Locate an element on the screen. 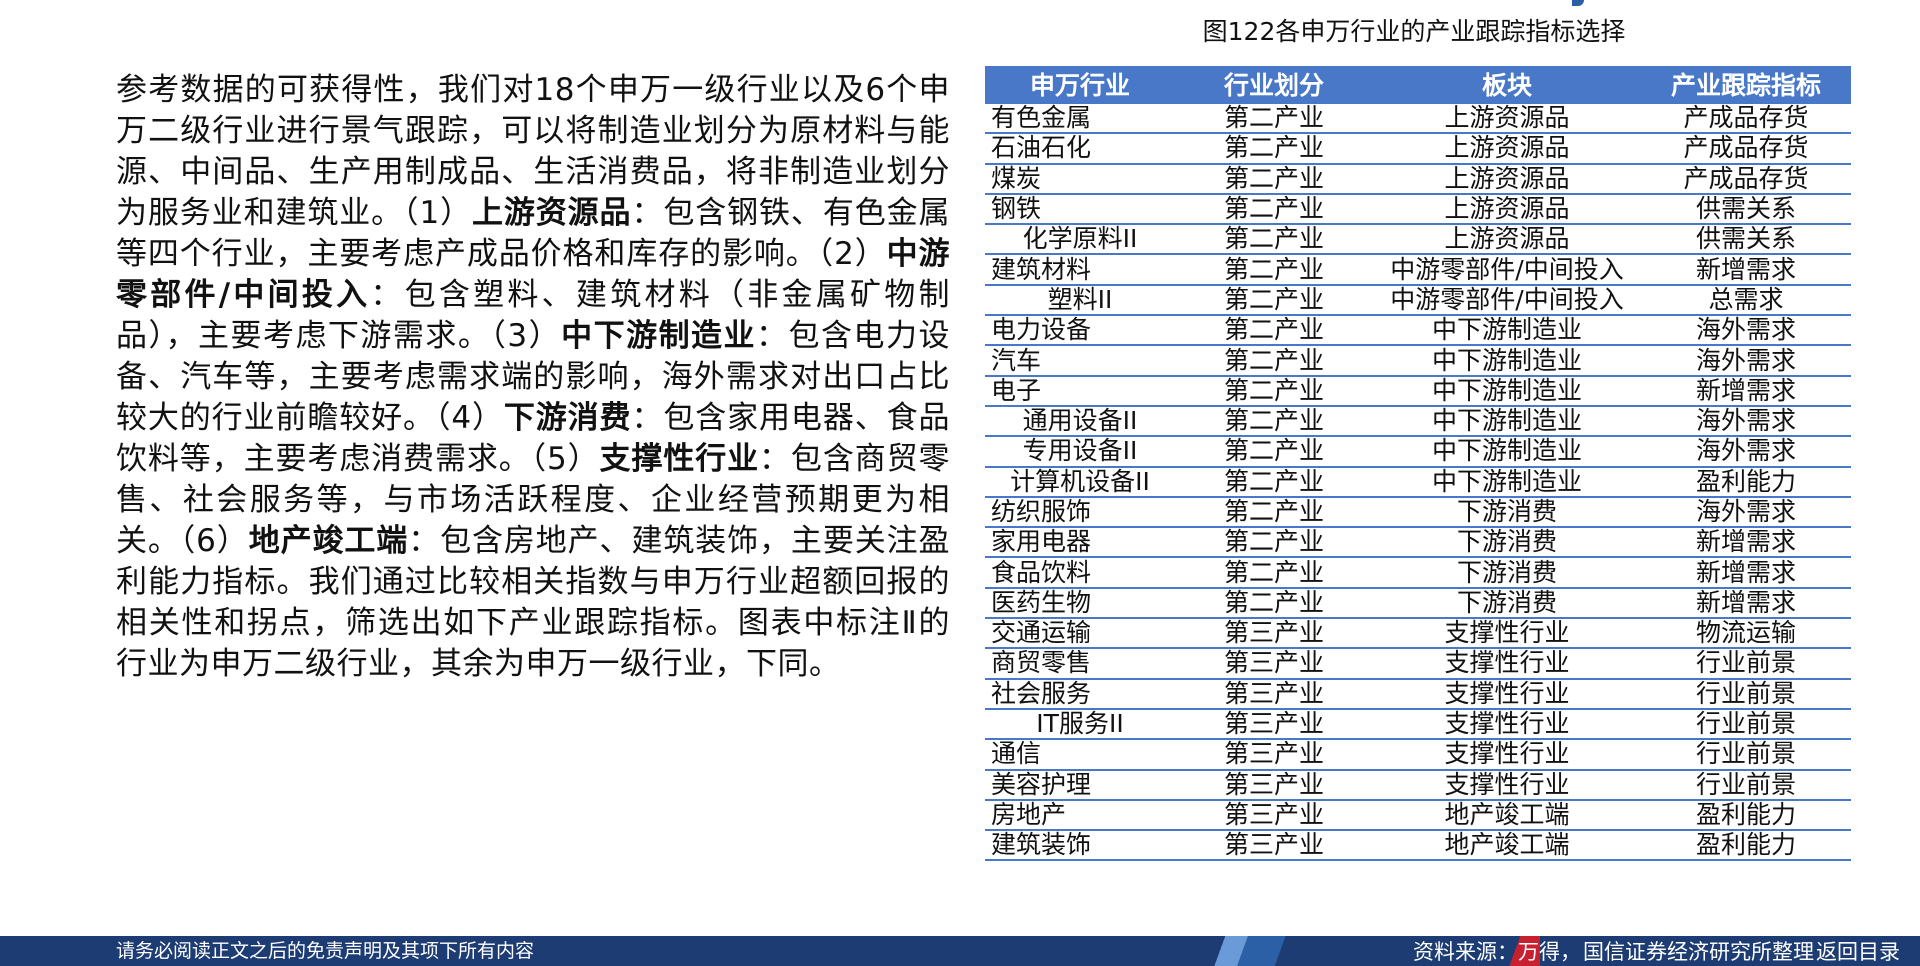 The width and height of the screenshot is (1920, 966). header-sector: 板块 is located at coordinates (1507, 85).